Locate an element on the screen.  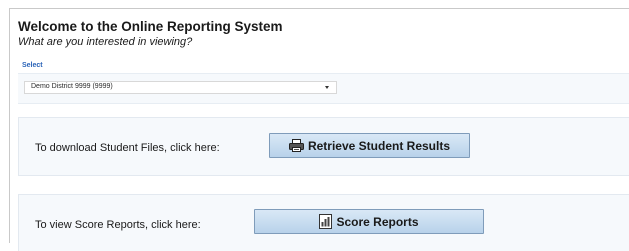
page-subtitle: What are you interested in viewing? is located at coordinates (105, 42).